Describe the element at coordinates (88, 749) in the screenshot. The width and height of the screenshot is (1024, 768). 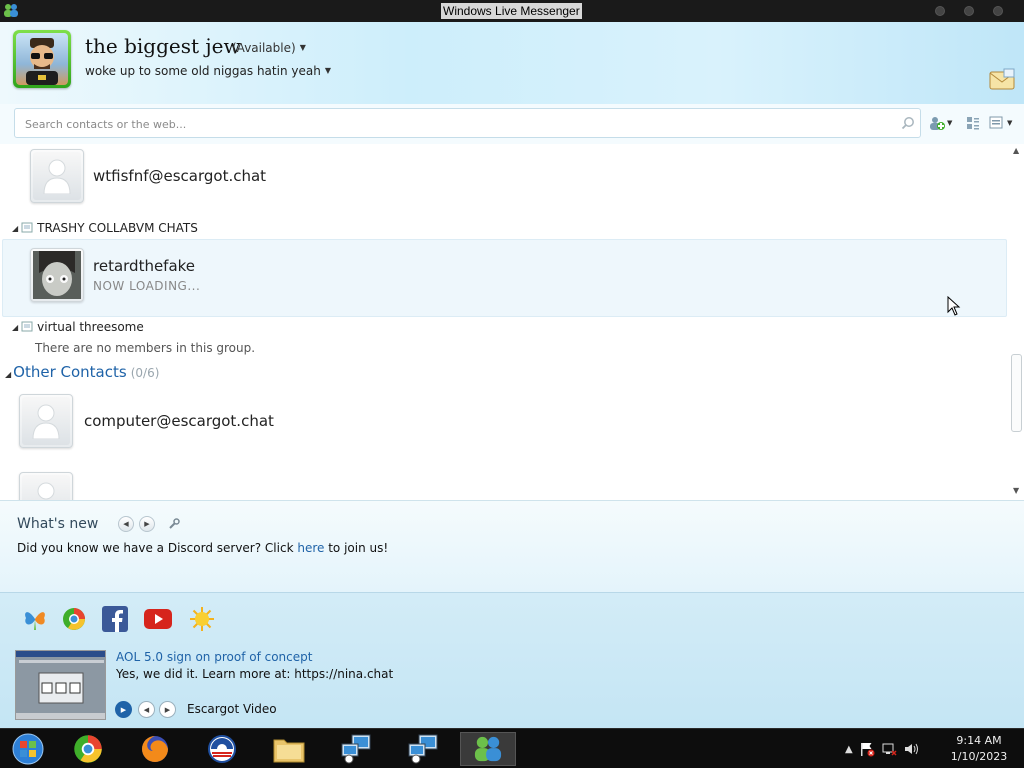
I see `taskbar-chrome` at that location.